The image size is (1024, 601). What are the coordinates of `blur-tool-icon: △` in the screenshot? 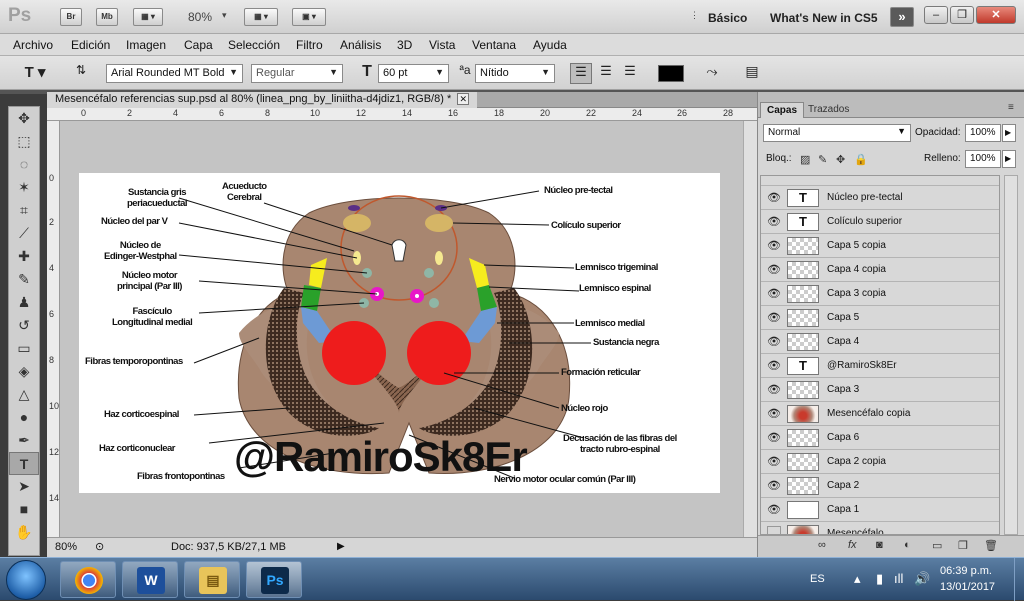 It's located at (24, 394).